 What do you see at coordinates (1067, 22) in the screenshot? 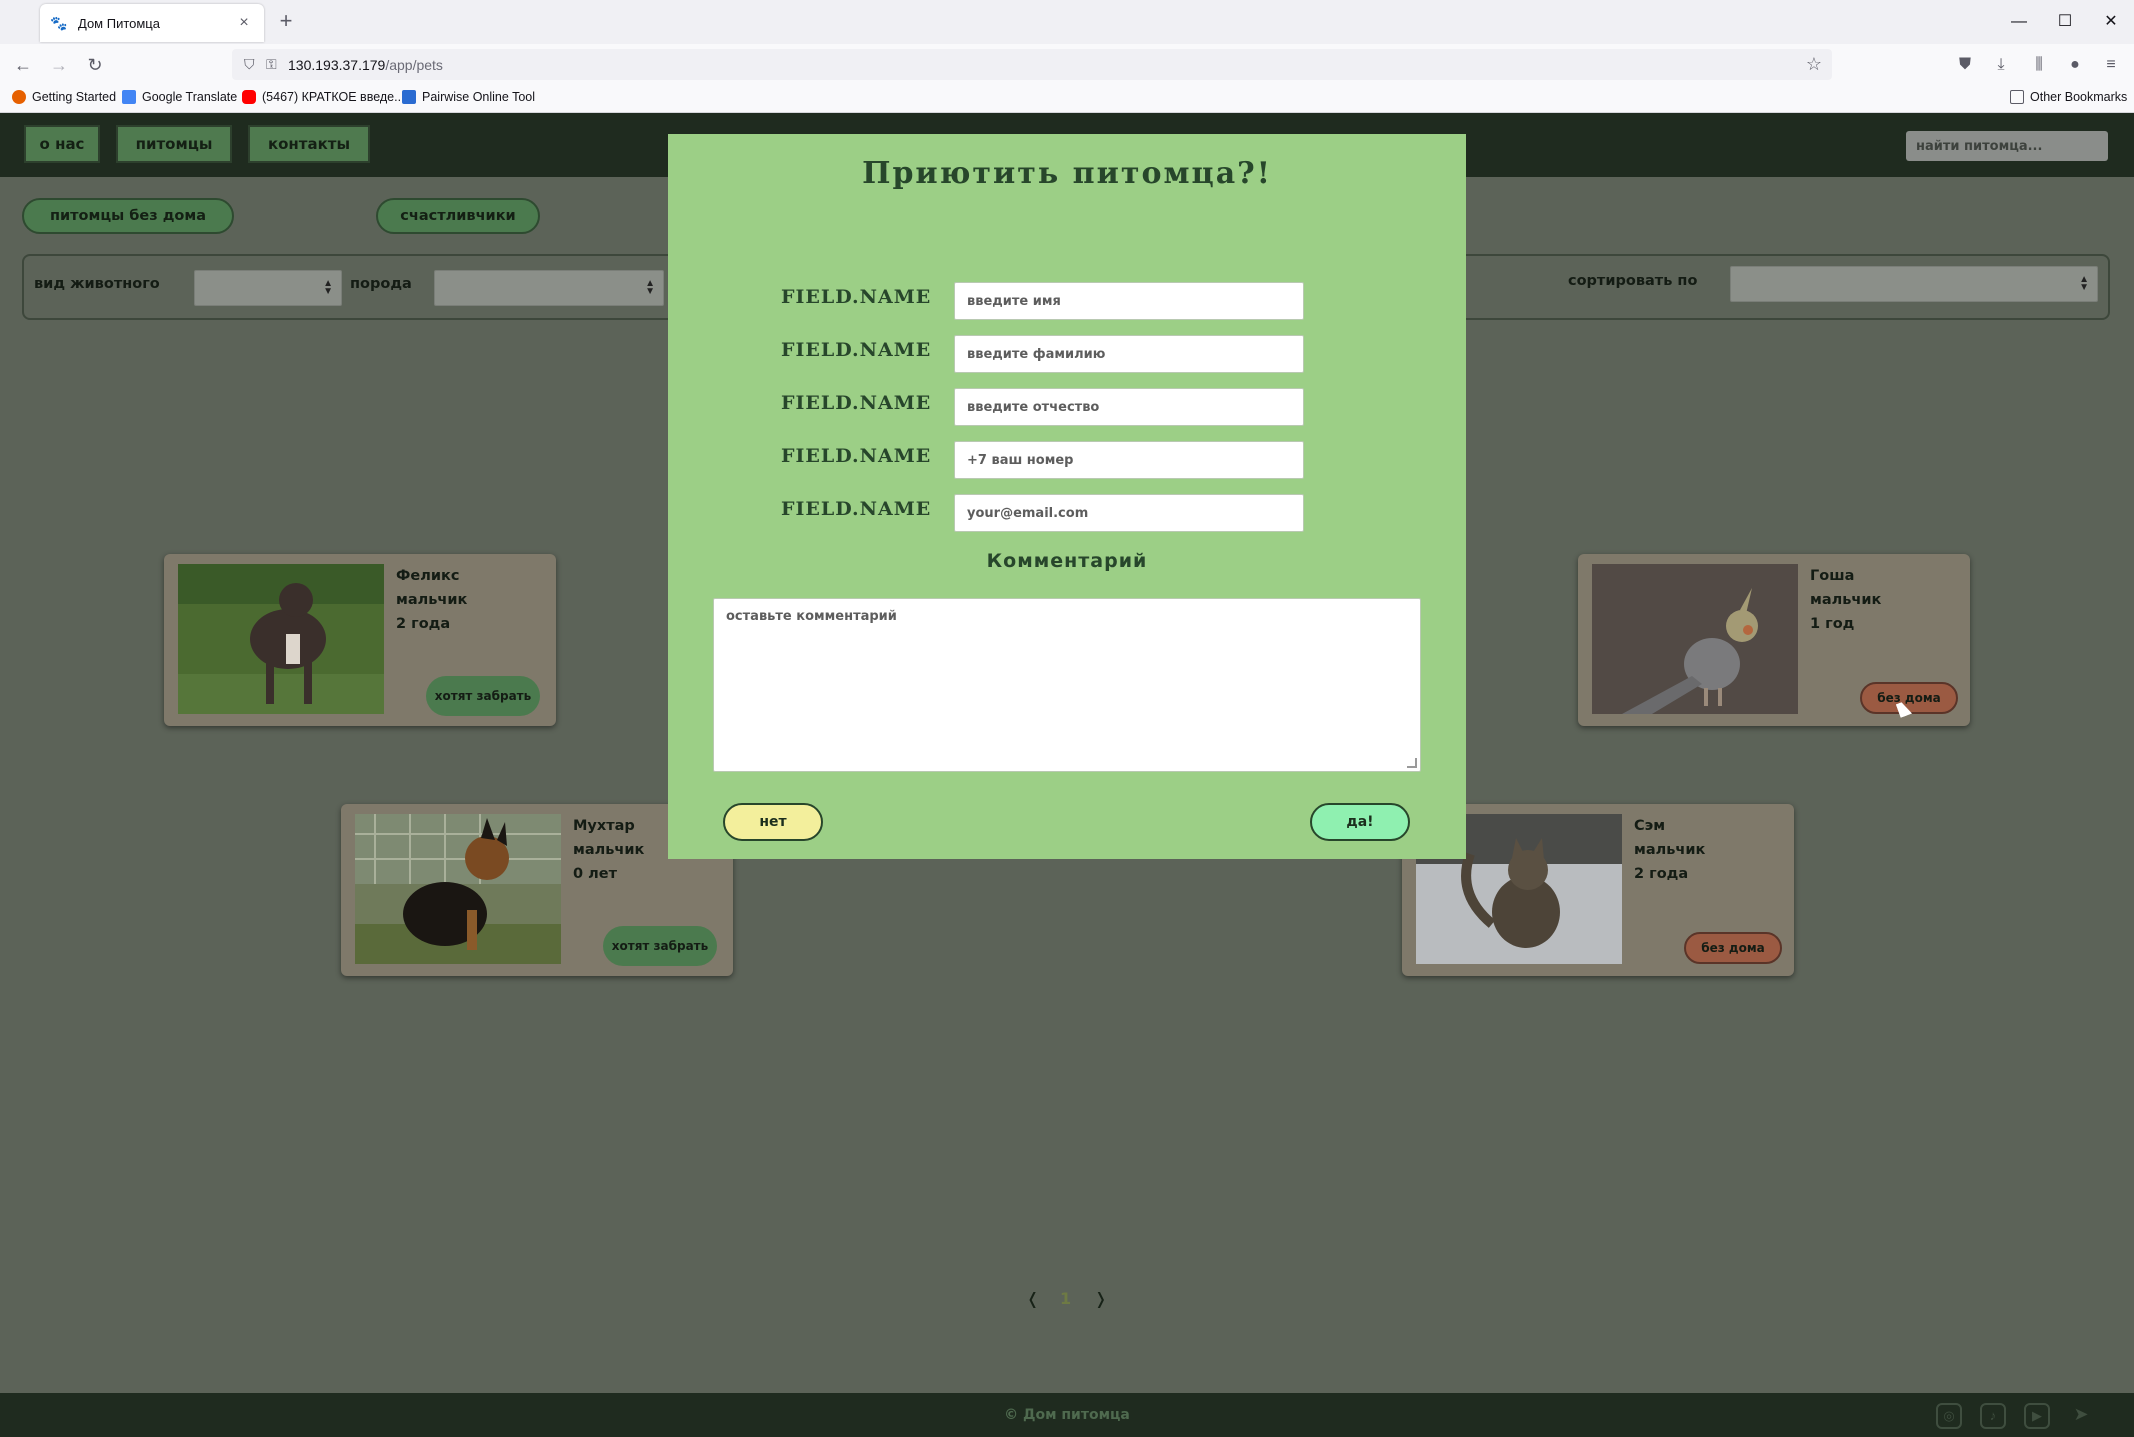
I see `browser-tab-bar: 🐾 Дом Питомца × + — ☐ ✕` at bounding box center [1067, 22].